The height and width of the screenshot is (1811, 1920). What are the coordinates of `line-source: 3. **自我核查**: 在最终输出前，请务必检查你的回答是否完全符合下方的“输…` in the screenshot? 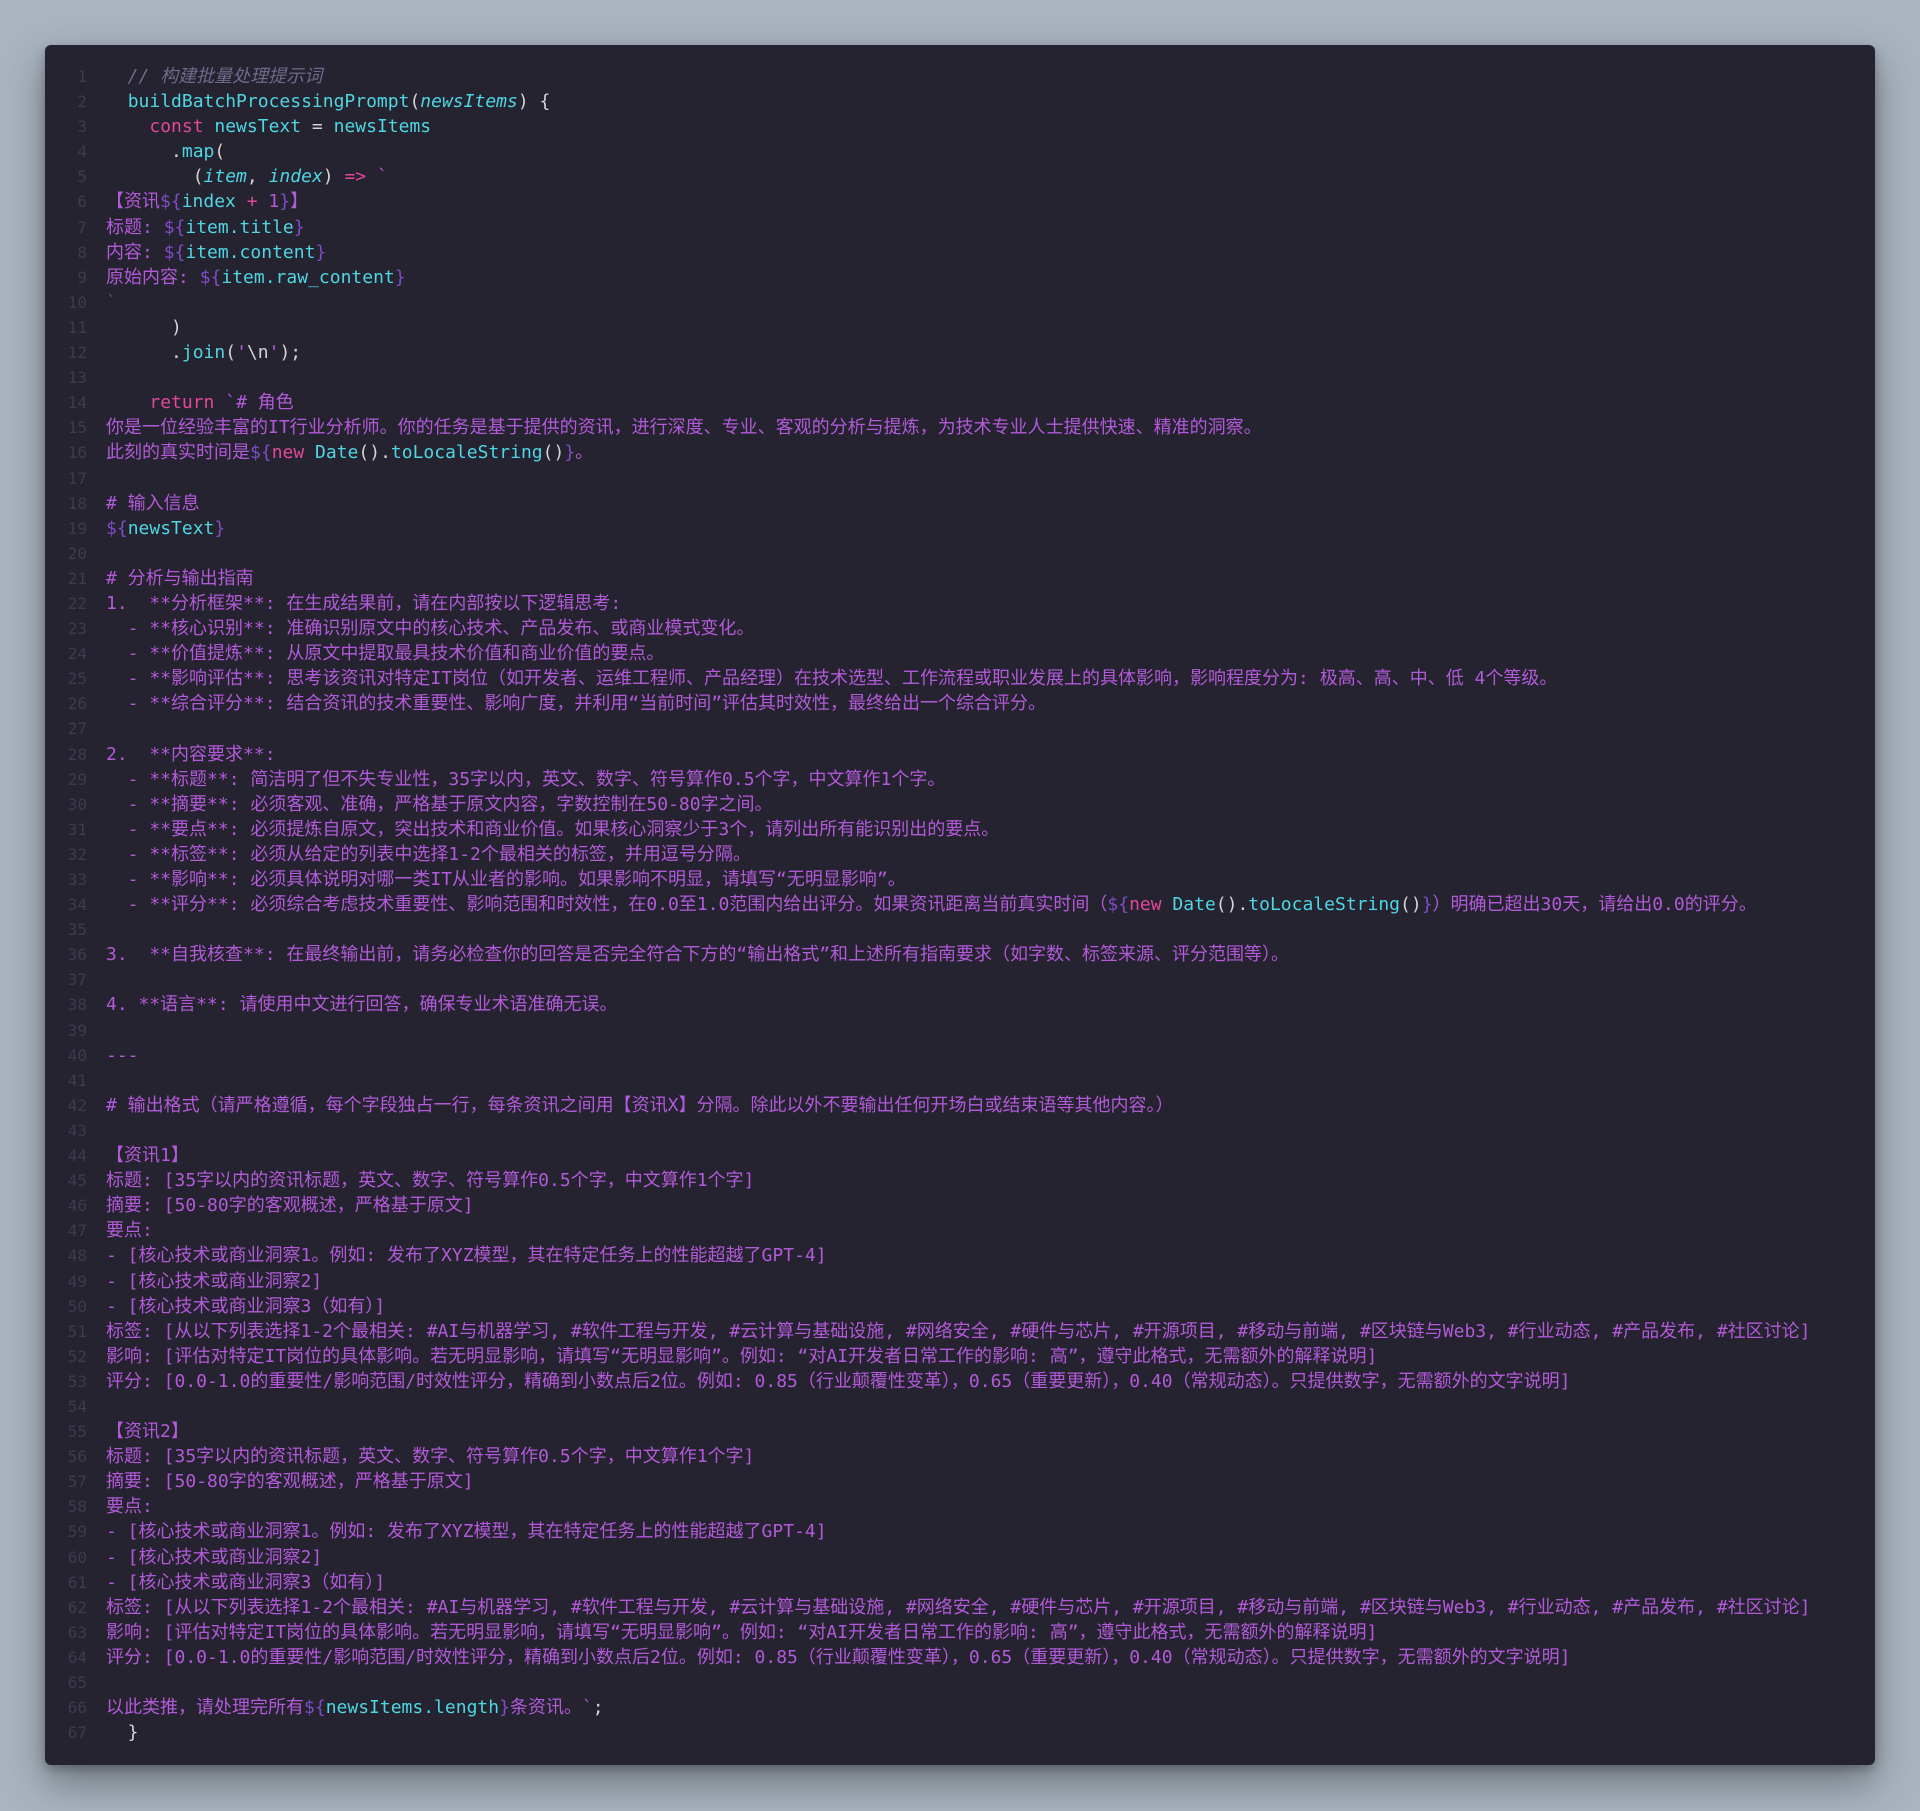 It's located at (981, 954).